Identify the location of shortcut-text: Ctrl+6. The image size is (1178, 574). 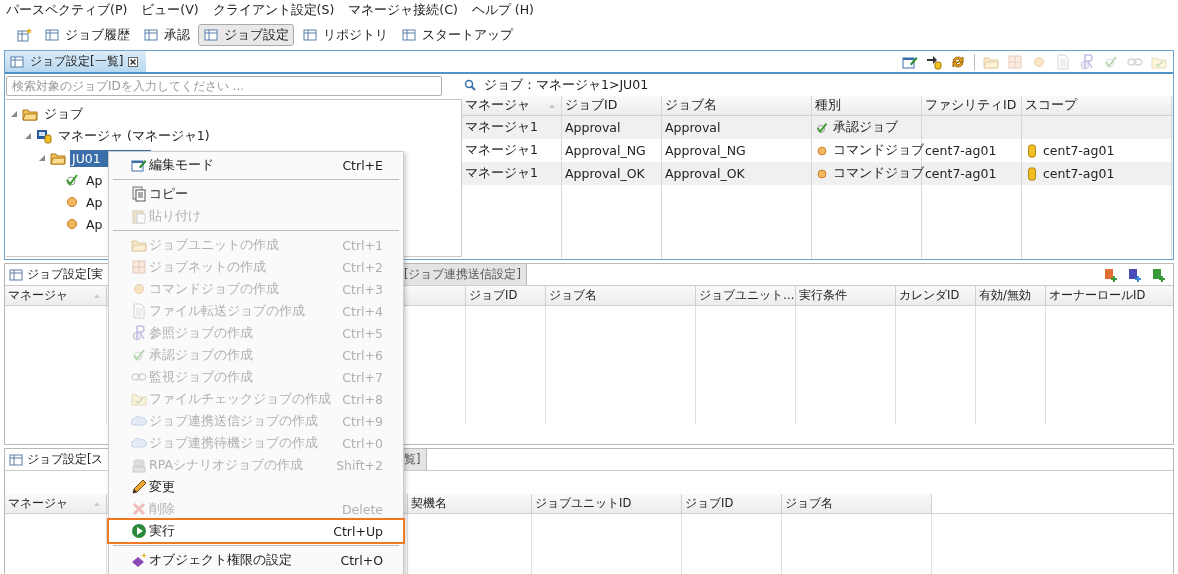
(362, 355).